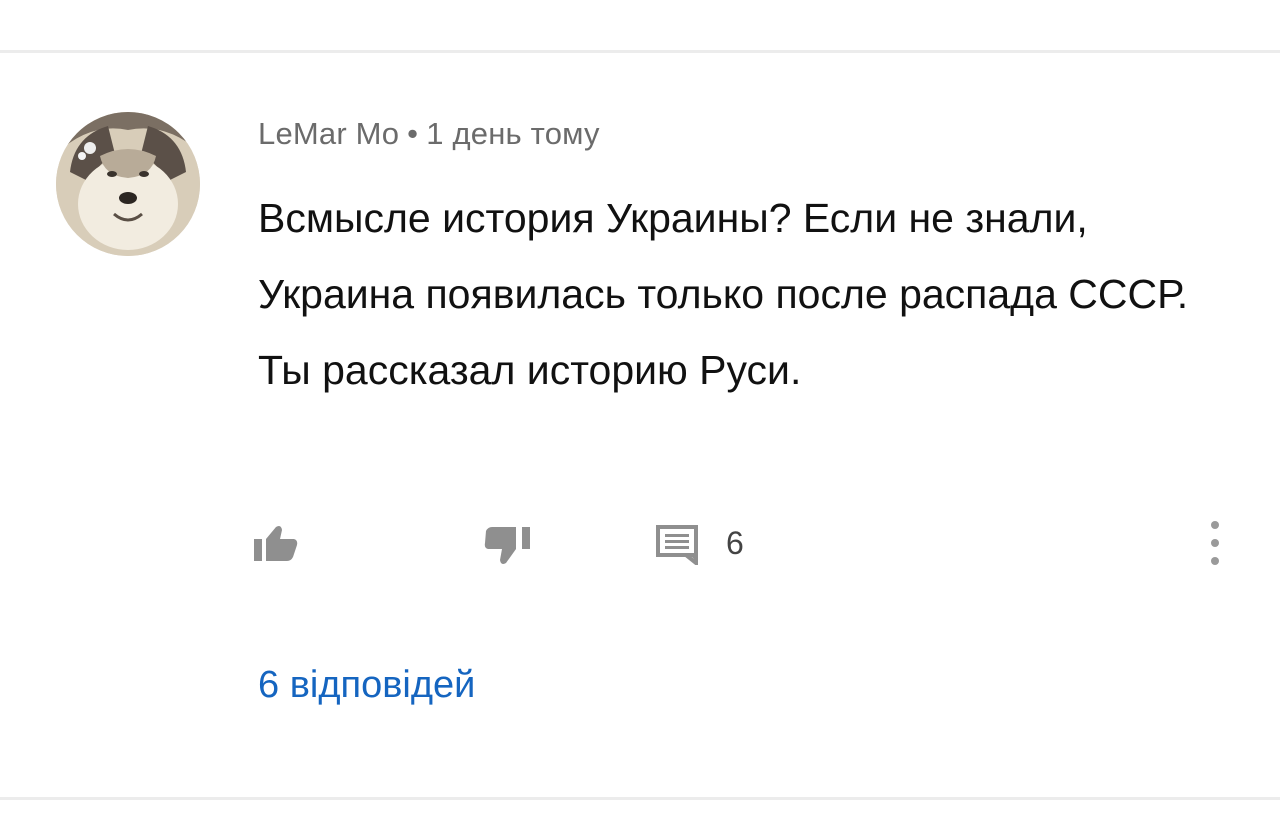 This screenshot has width=1280, height=814. Describe the element at coordinates (328, 133) in the screenshot. I see `author-name: LeMar Mo` at that location.